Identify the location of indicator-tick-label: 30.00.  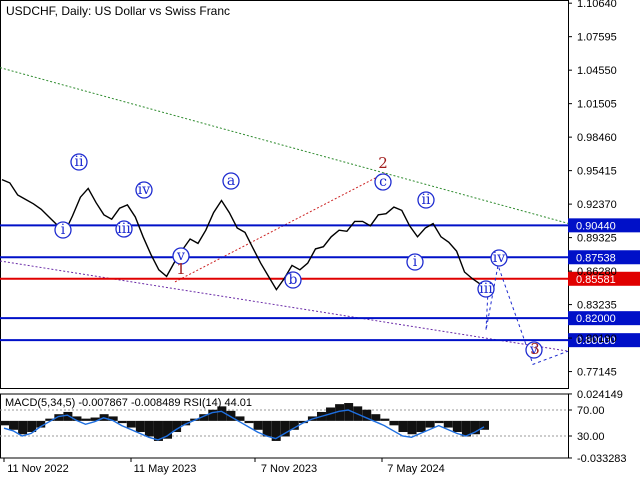
(591, 437).